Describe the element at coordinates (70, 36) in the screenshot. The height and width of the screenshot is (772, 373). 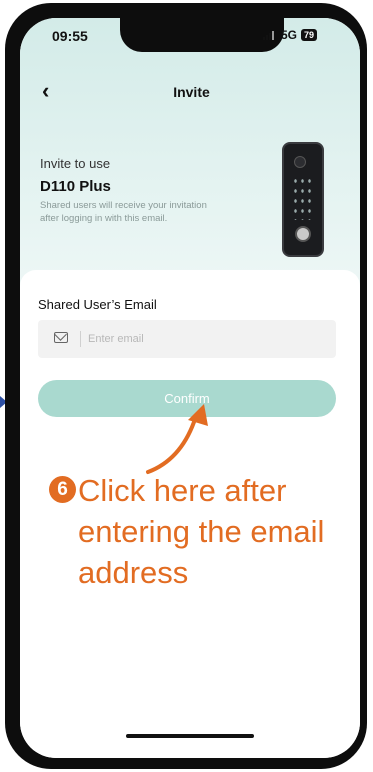
I see `status-time: 09:55` at that location.